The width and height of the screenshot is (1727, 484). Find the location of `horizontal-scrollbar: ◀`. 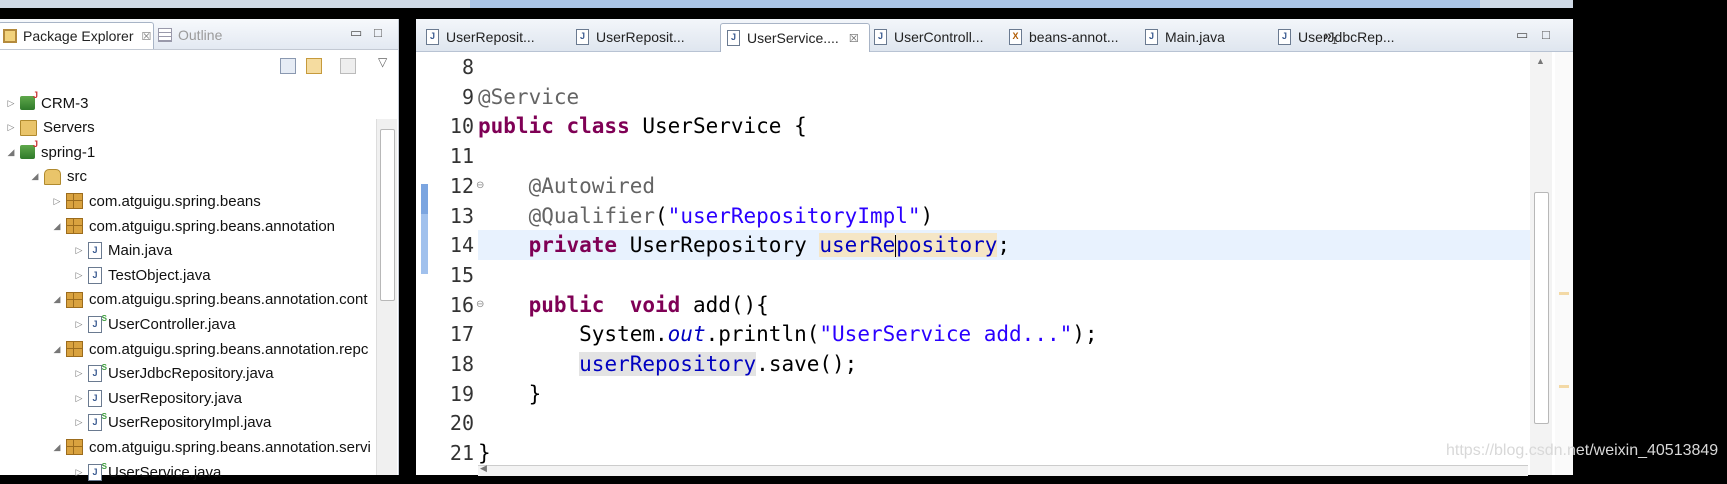

horizontal-scrollbar: ◀ is located at coordinates (1003, 469).